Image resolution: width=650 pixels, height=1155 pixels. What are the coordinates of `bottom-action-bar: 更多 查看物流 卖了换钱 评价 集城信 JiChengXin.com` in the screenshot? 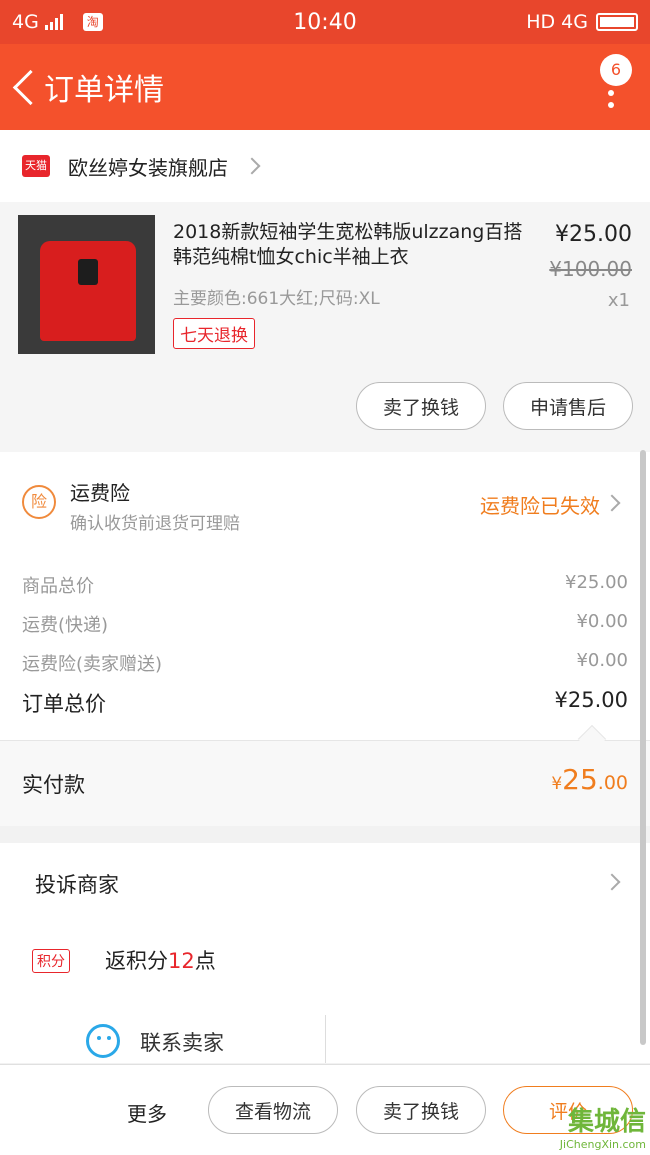 It's located at (325, 1109).